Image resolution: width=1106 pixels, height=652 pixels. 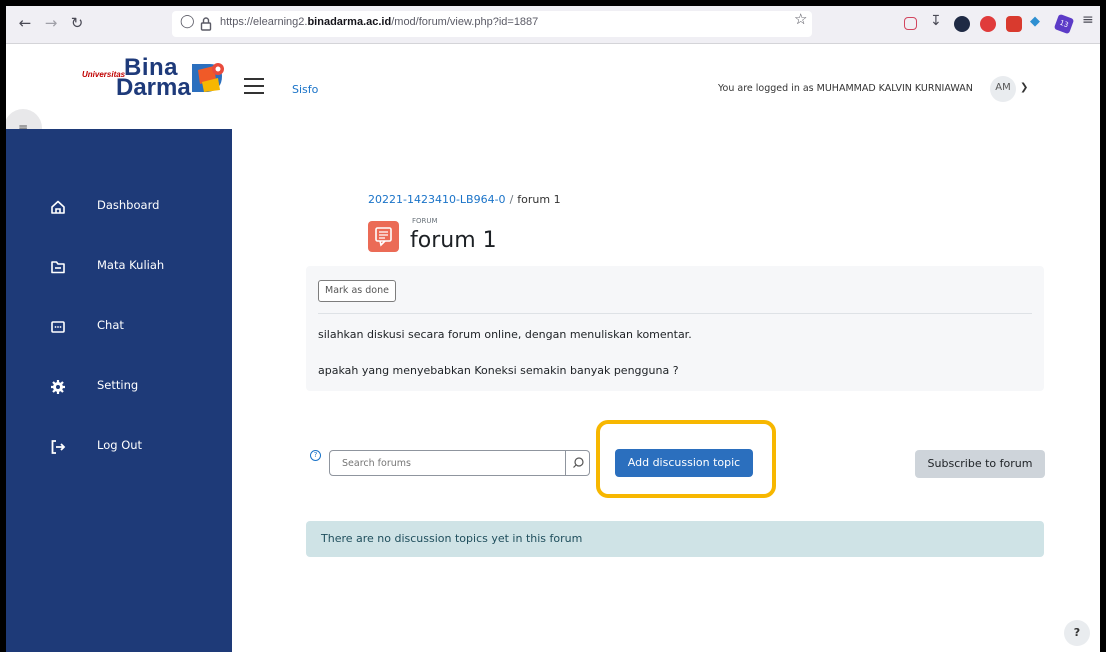 I want to click on breadcrumb-course-link: 20221-1423410-LB964-0, so click(x=437, y=199).